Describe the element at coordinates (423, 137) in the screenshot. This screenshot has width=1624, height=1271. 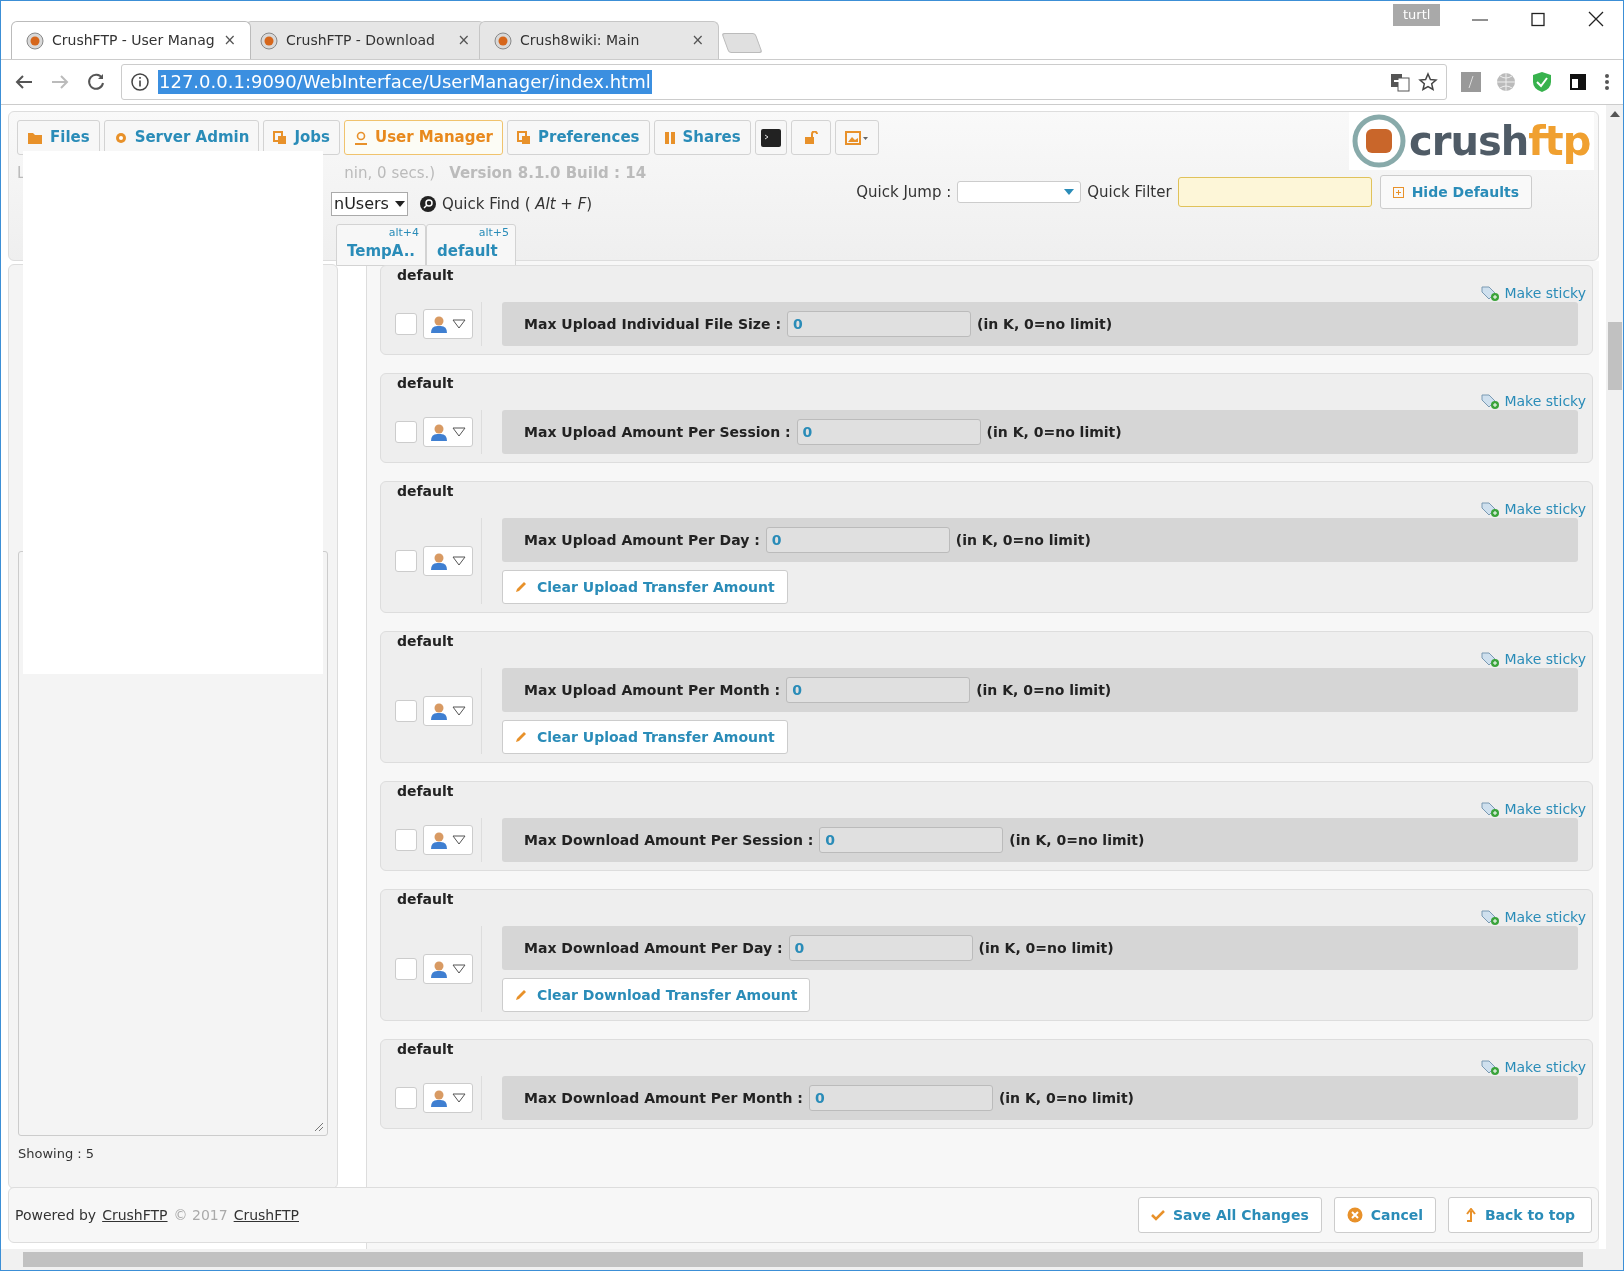
I see `nav-tab: User Manager` at that location.